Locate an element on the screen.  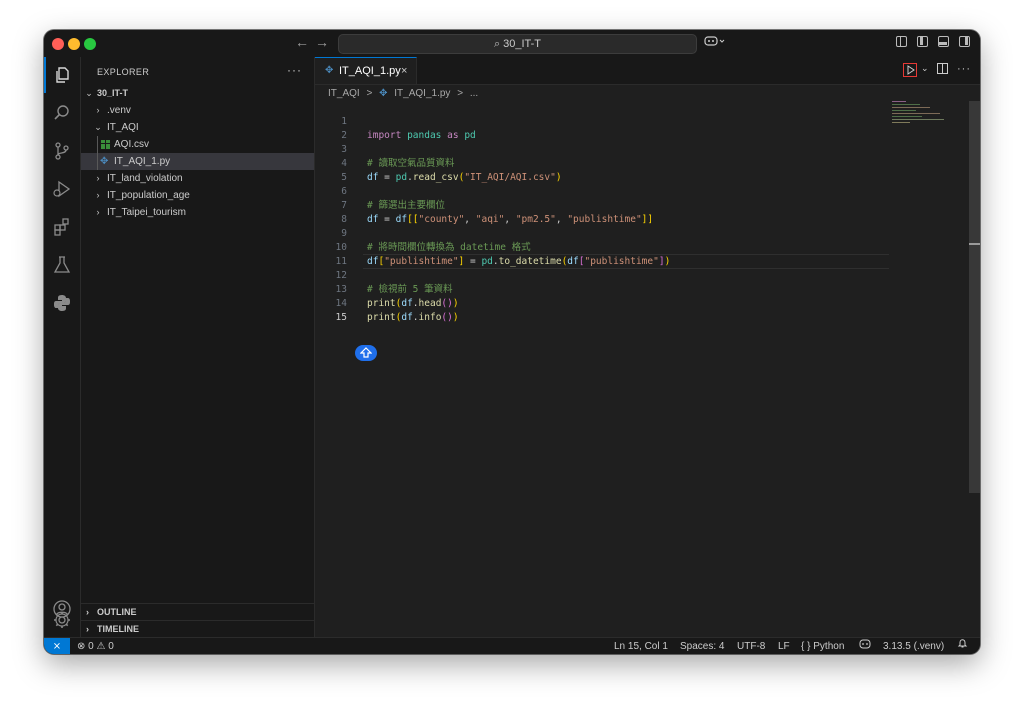
arrow-left-icon: ← is located at coordinates (302, 42).